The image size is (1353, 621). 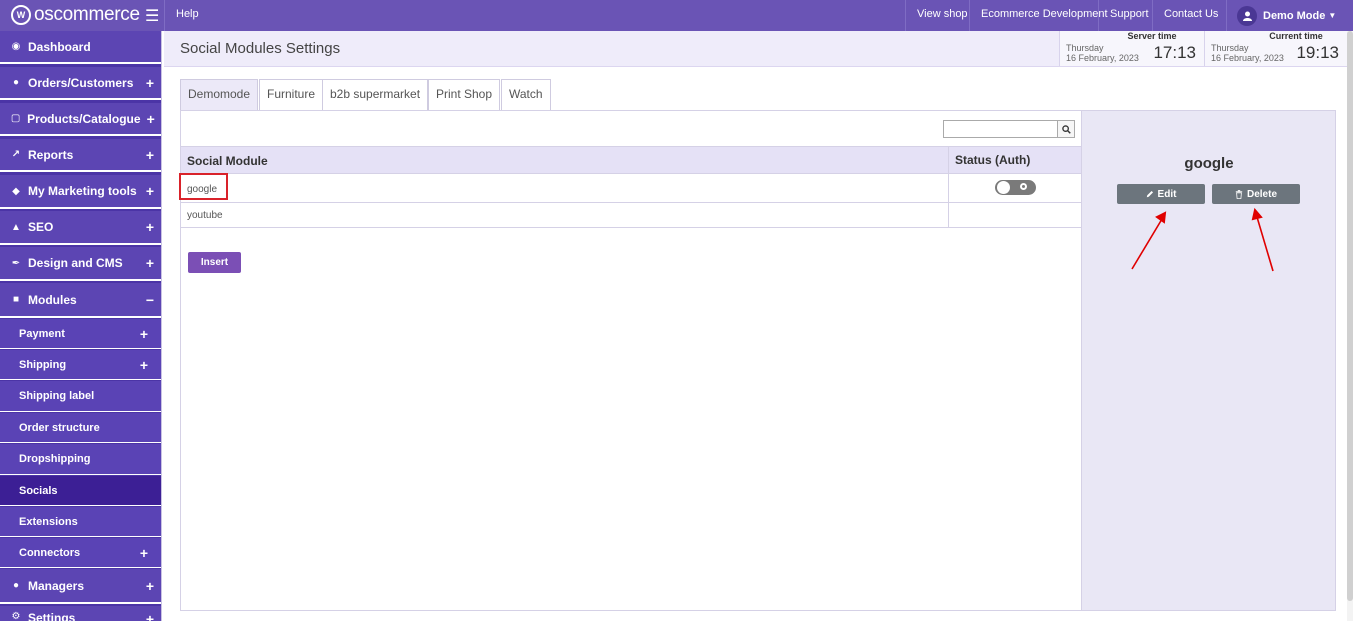 I want to click on highlight-box, so click(x=203, y=186).